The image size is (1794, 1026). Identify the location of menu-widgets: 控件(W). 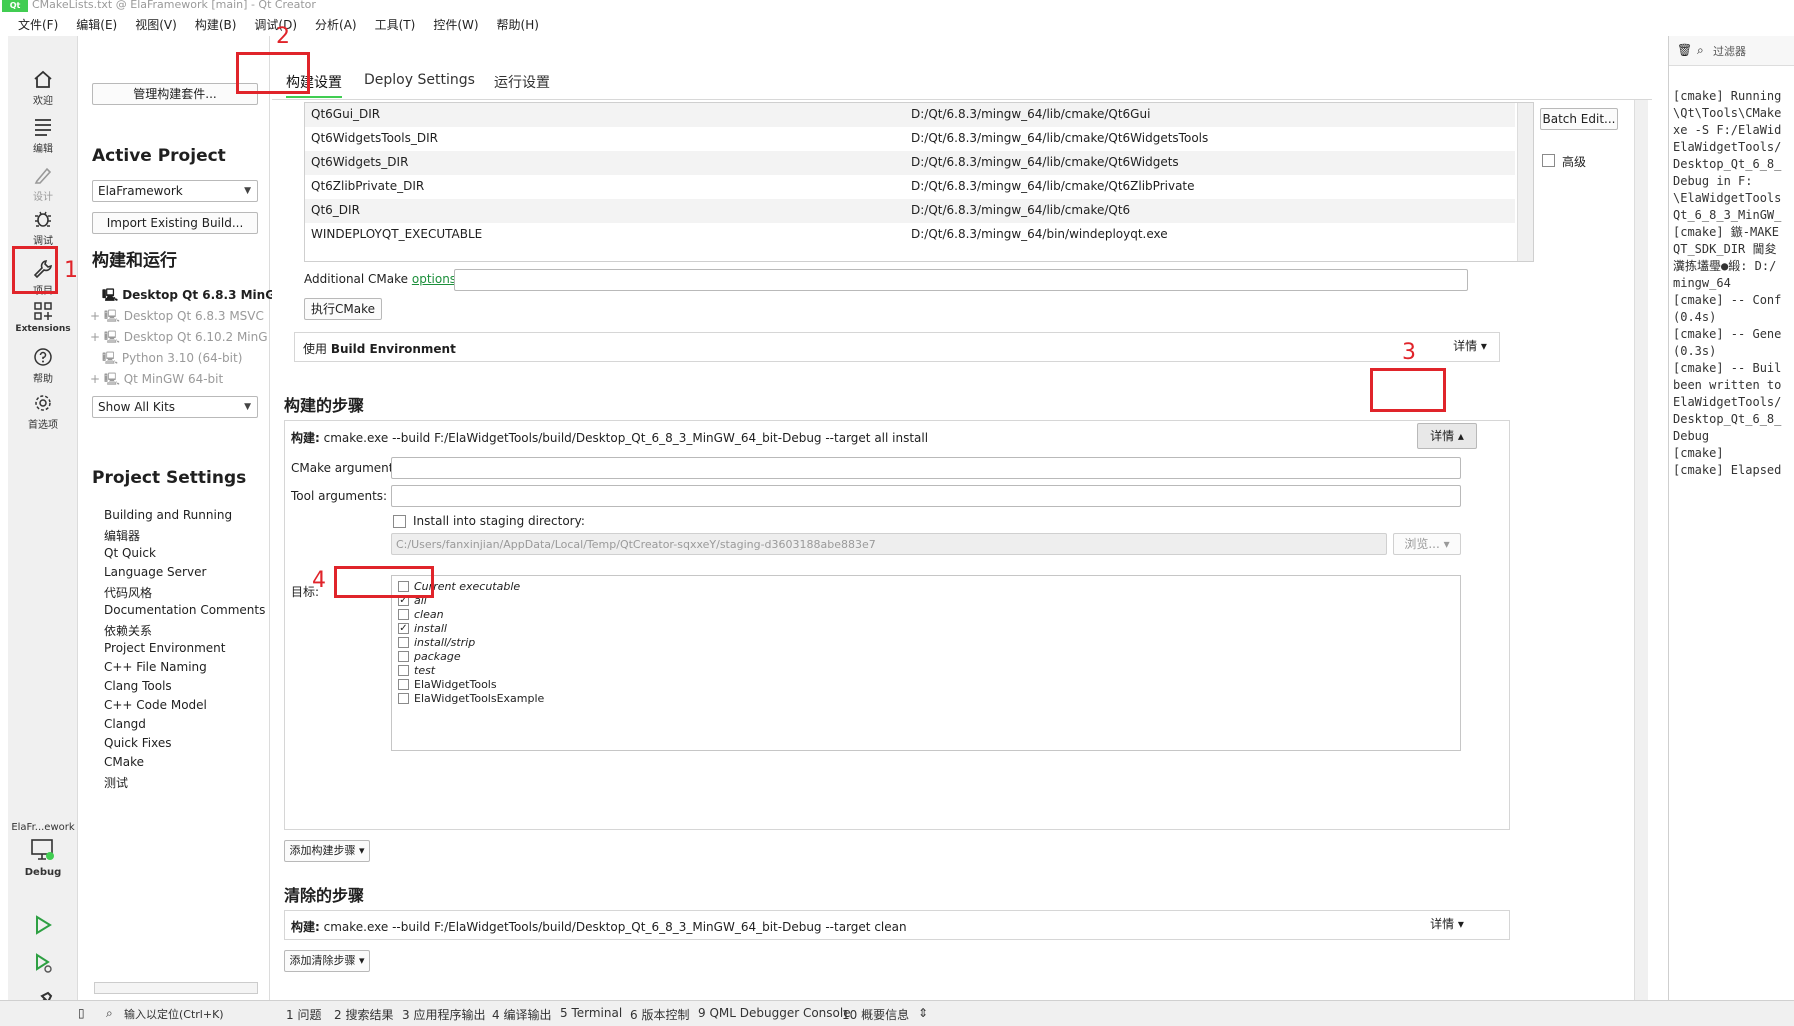
(455, 25).